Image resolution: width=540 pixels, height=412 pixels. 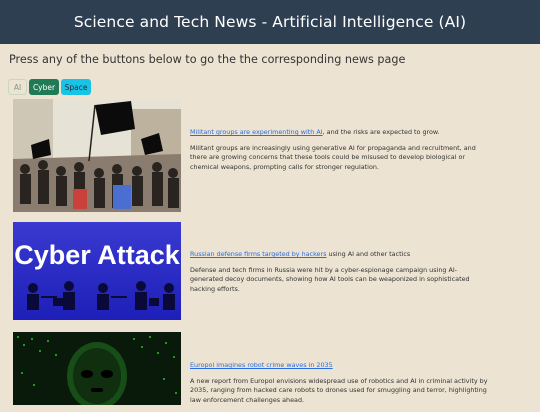 What do you see at coordinates (368, 254) in the screenshot?
I see `article-headline-rest: using AI and other tactics` at bounding box center [368, 254].